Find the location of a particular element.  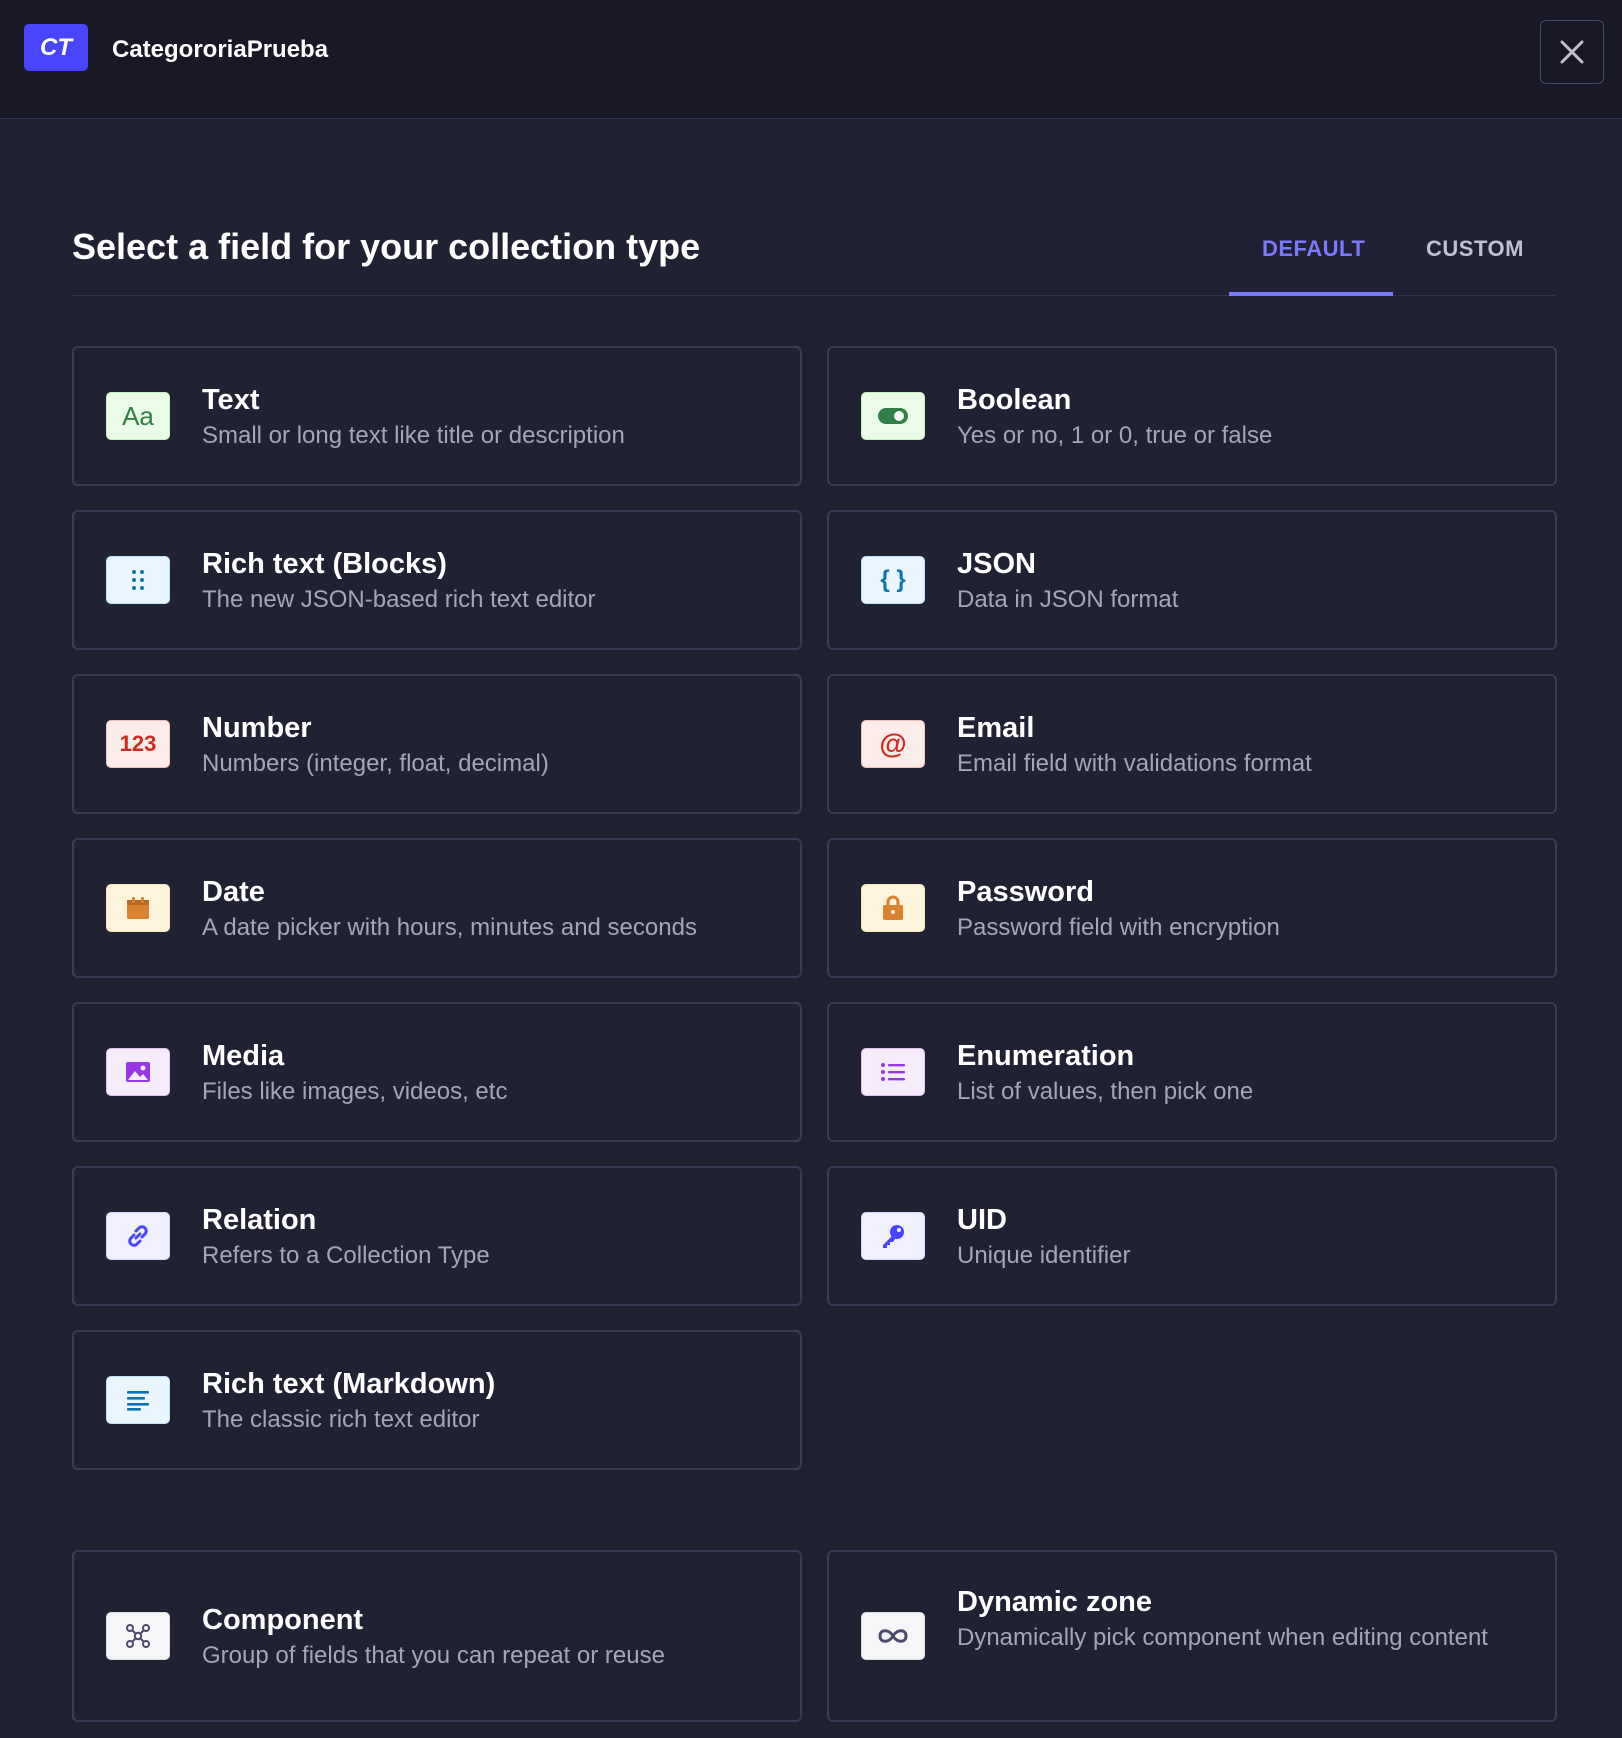

field-description: Numbers (integer, float, decimal) is located at coordinates (375, 763).